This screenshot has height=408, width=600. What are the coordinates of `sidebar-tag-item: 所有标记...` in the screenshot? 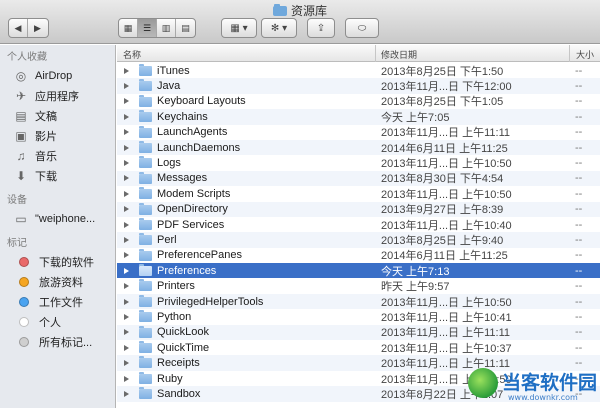 It's located at (57, 342).